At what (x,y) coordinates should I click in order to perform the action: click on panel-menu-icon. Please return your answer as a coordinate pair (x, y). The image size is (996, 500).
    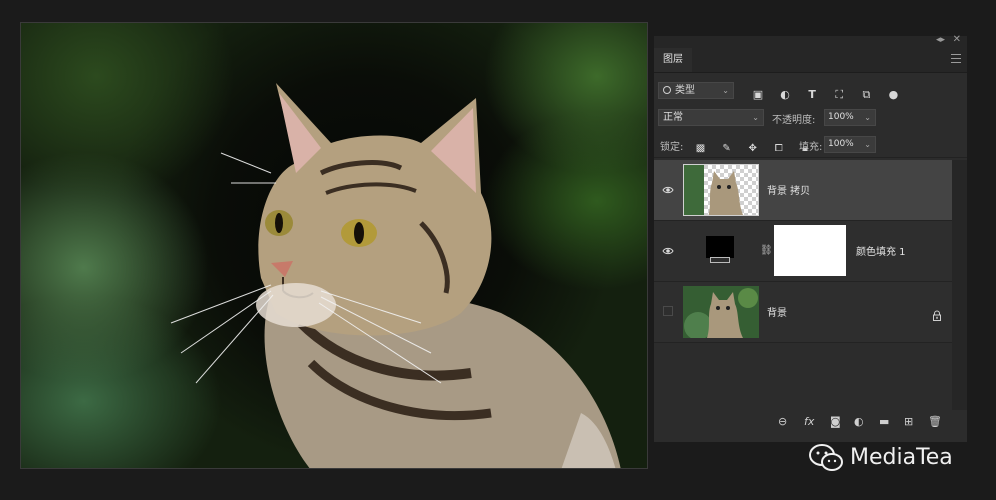
    Looking at the image, I should click on (956, 58).